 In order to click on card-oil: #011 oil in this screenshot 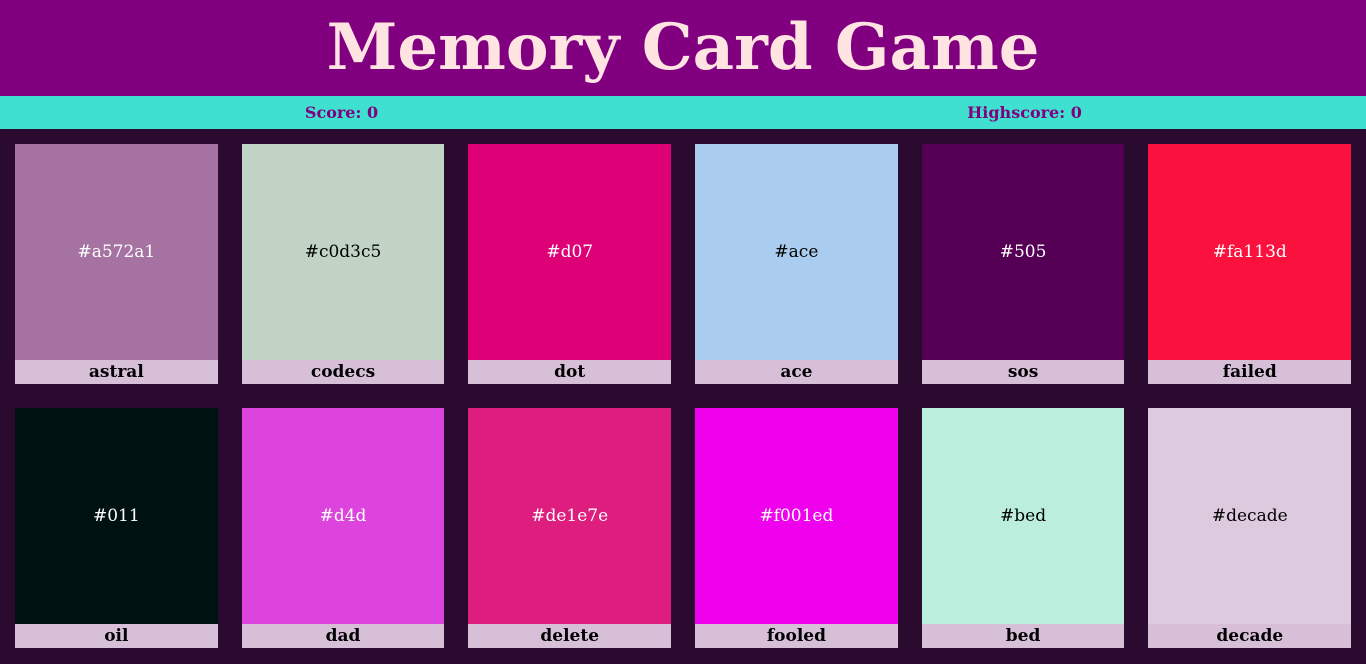, I will do `click(116, 528)`.